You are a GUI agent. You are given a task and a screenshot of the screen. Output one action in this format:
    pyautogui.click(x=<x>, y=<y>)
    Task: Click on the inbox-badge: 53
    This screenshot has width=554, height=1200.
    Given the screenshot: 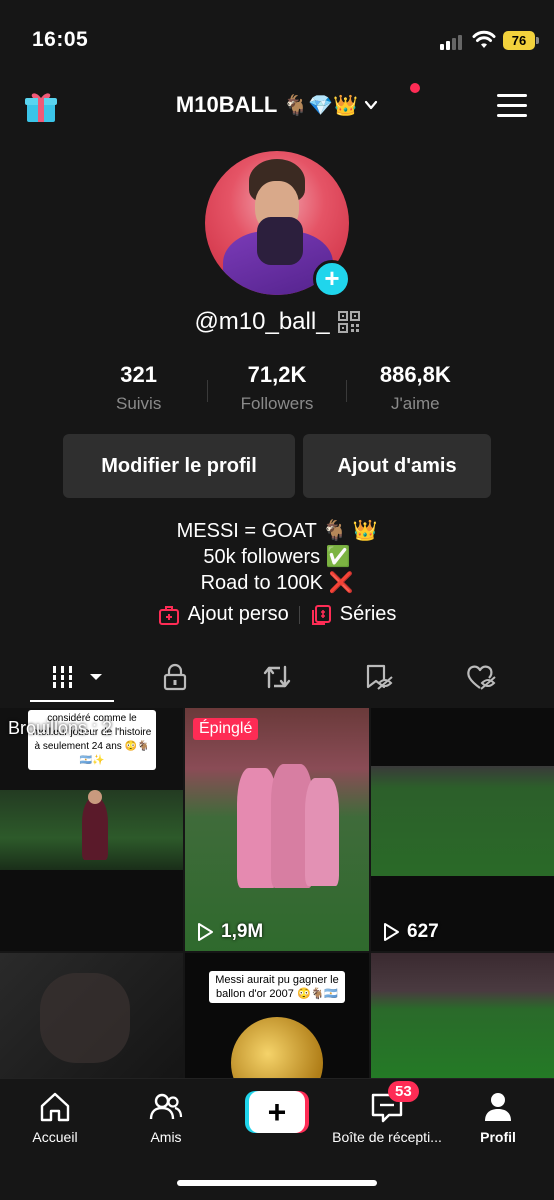 What is the action you would take?
    pyautogui.click(x=403, y=1091)
    